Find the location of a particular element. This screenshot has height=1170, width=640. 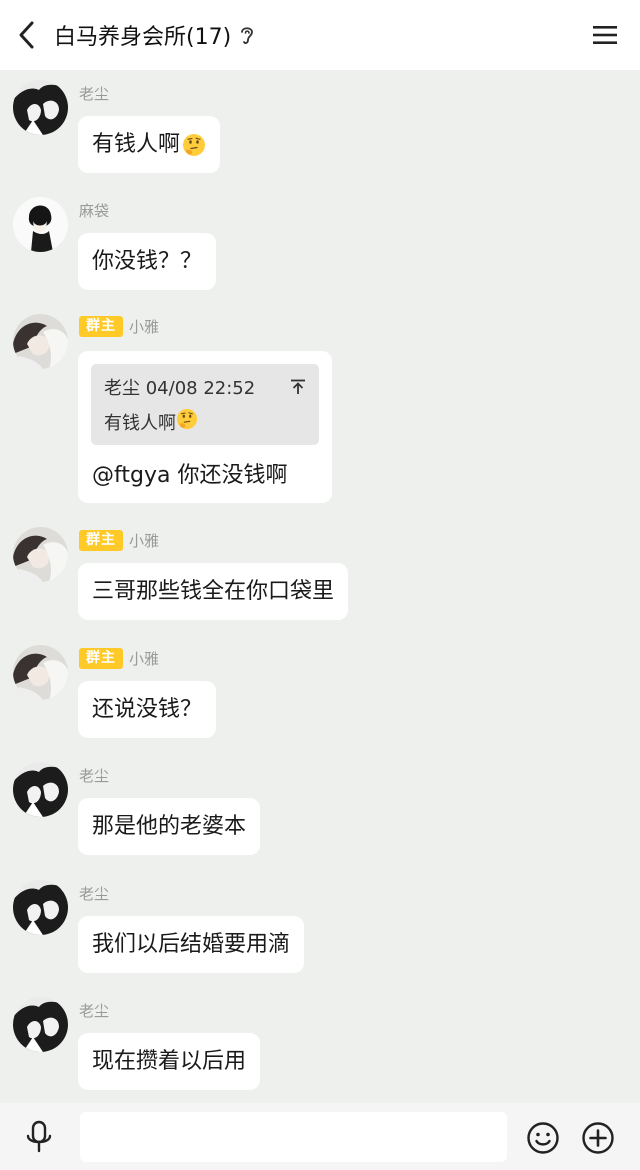

quote-text-content: 有钱人啊 is located at coordinates (140, 423).